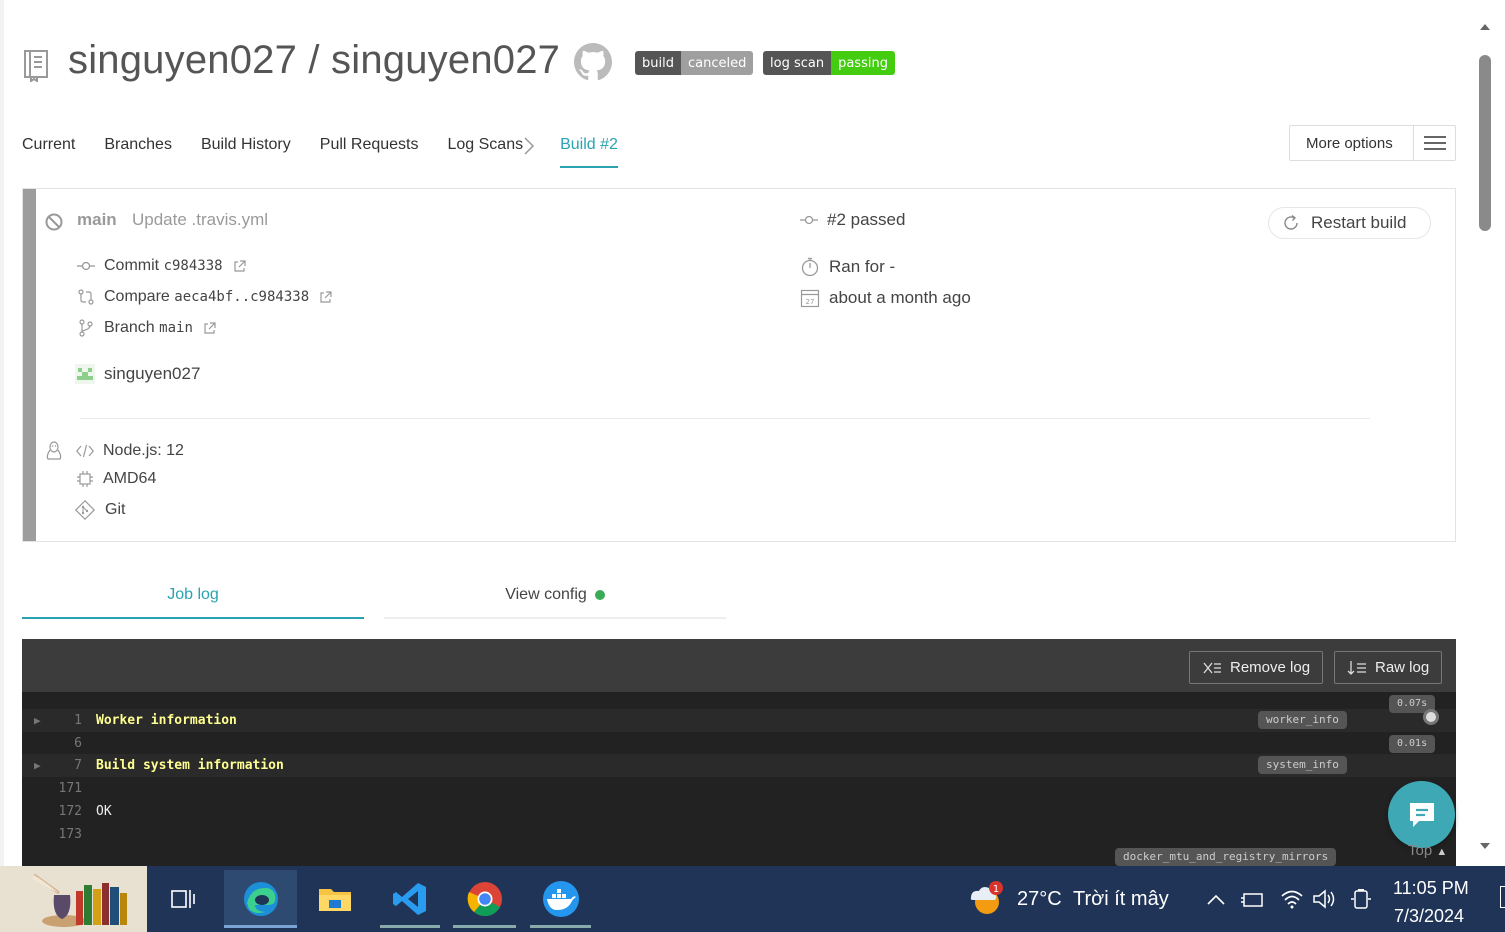 The width and height of the screenshot is (1505, 932). I want to click on taskbar-docker, so click(560, 899).